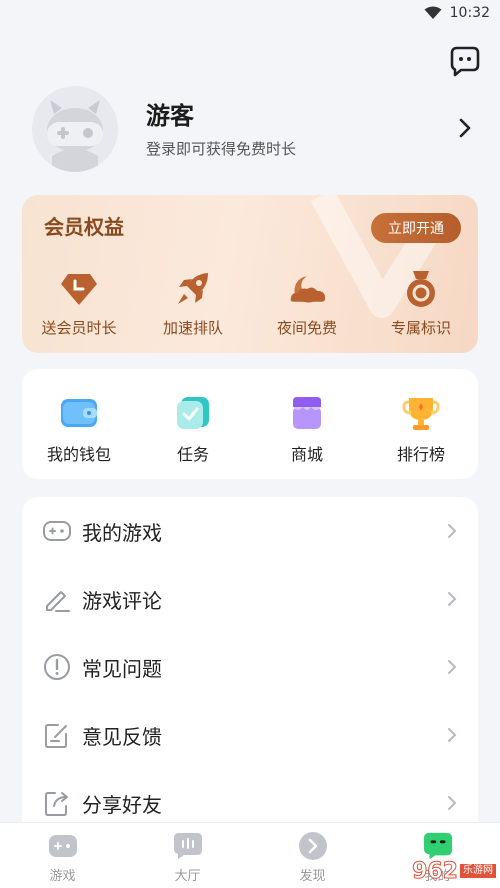  I want to click on medal-icon, so click(421, 289).